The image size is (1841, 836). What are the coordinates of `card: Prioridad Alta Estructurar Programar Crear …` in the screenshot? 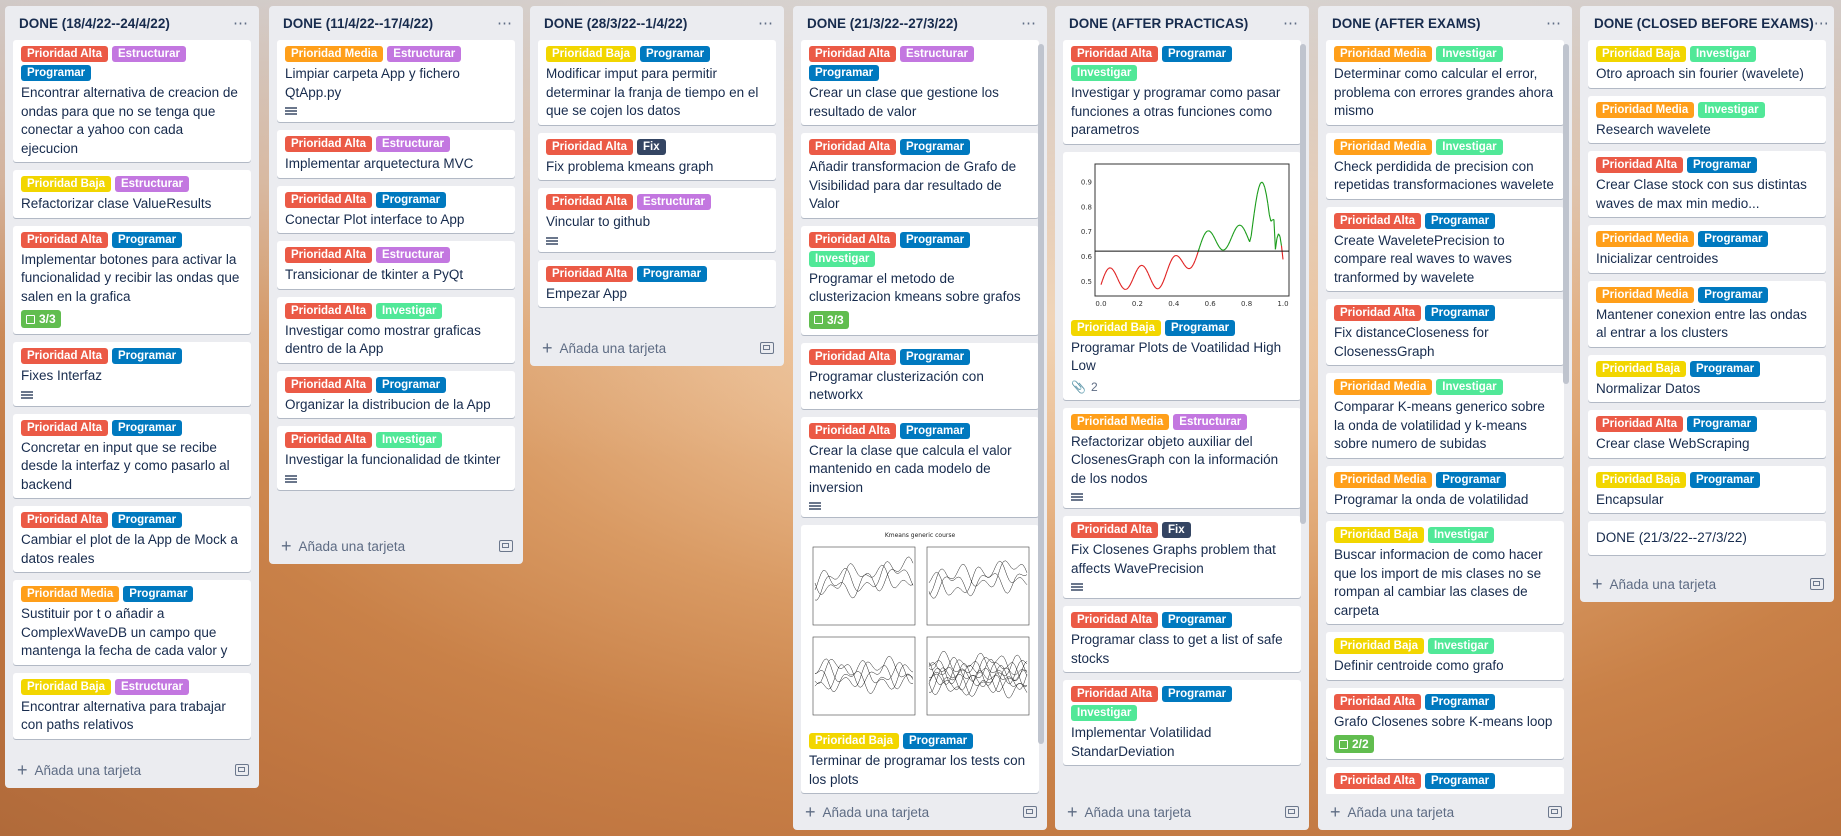 It's located at (920, 82).